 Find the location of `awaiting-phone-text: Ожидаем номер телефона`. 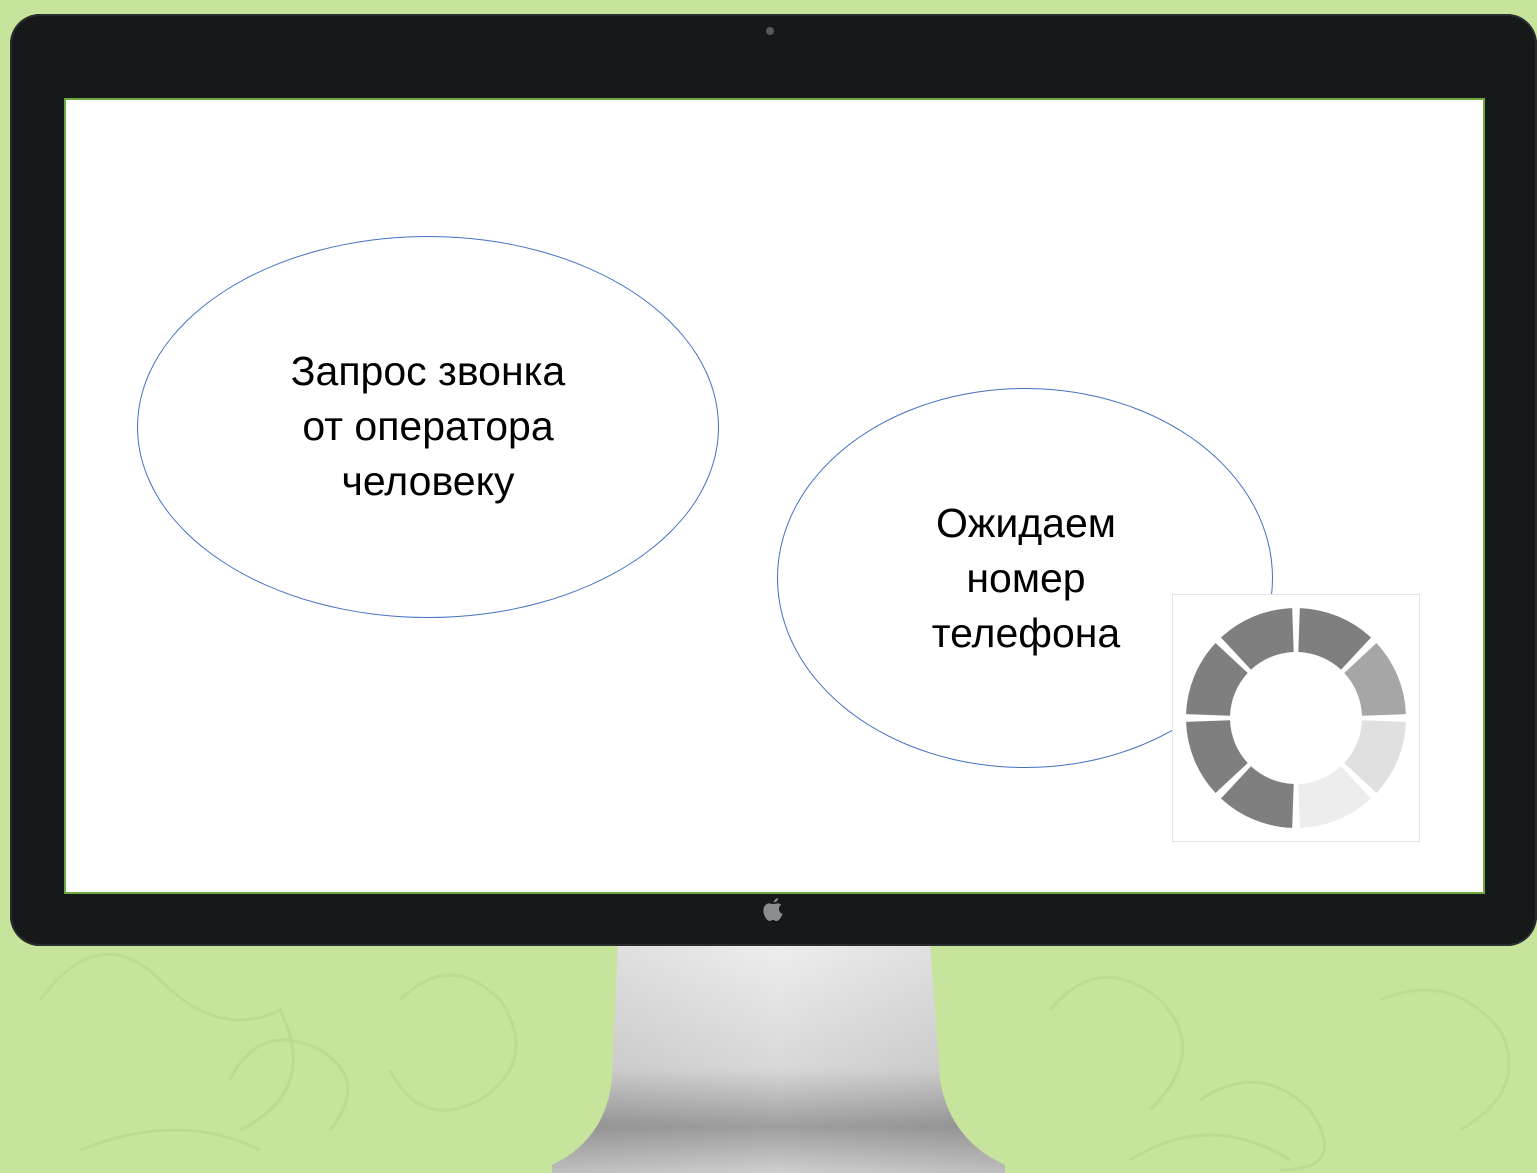

awaiting-phone-text: Ожидаем номер телефона is located at coordinates (1026, 578).